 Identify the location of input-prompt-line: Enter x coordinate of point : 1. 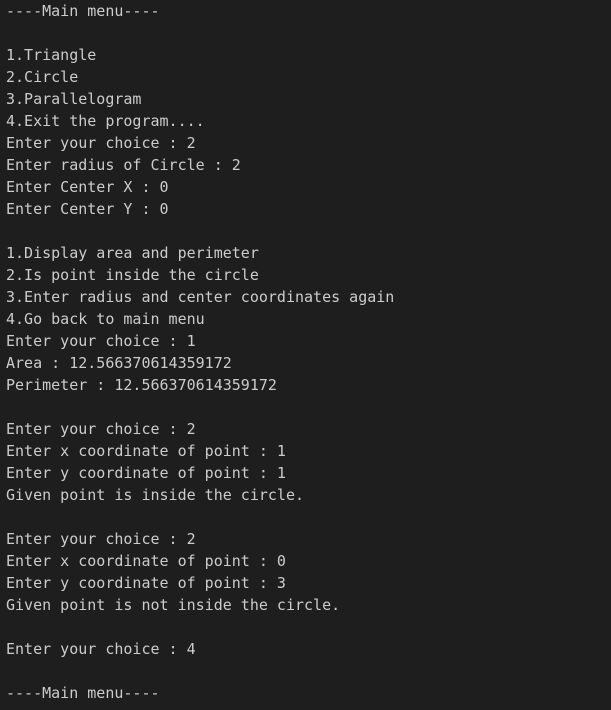
(146, 451).